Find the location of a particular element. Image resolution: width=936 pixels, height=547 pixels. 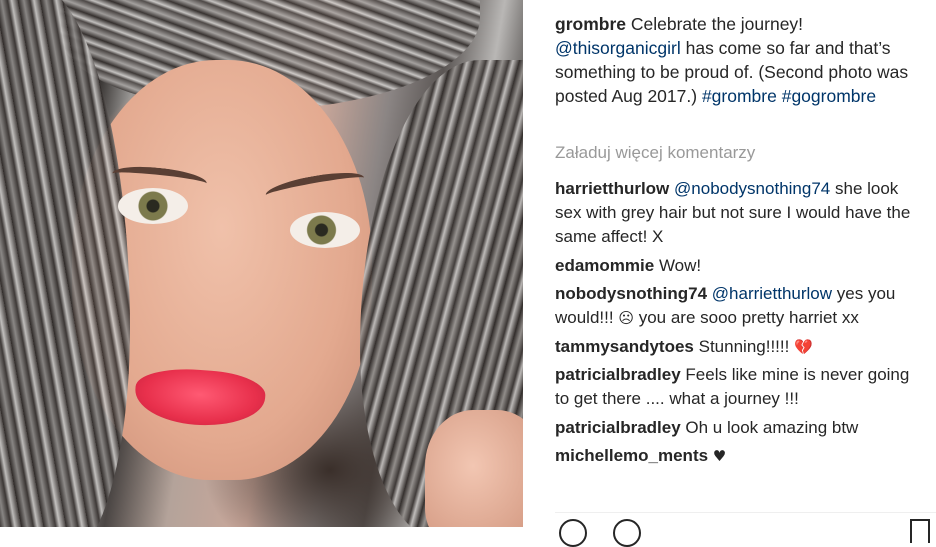

comment-text: Stunning!!!!! is located at coordinates (744, 346).